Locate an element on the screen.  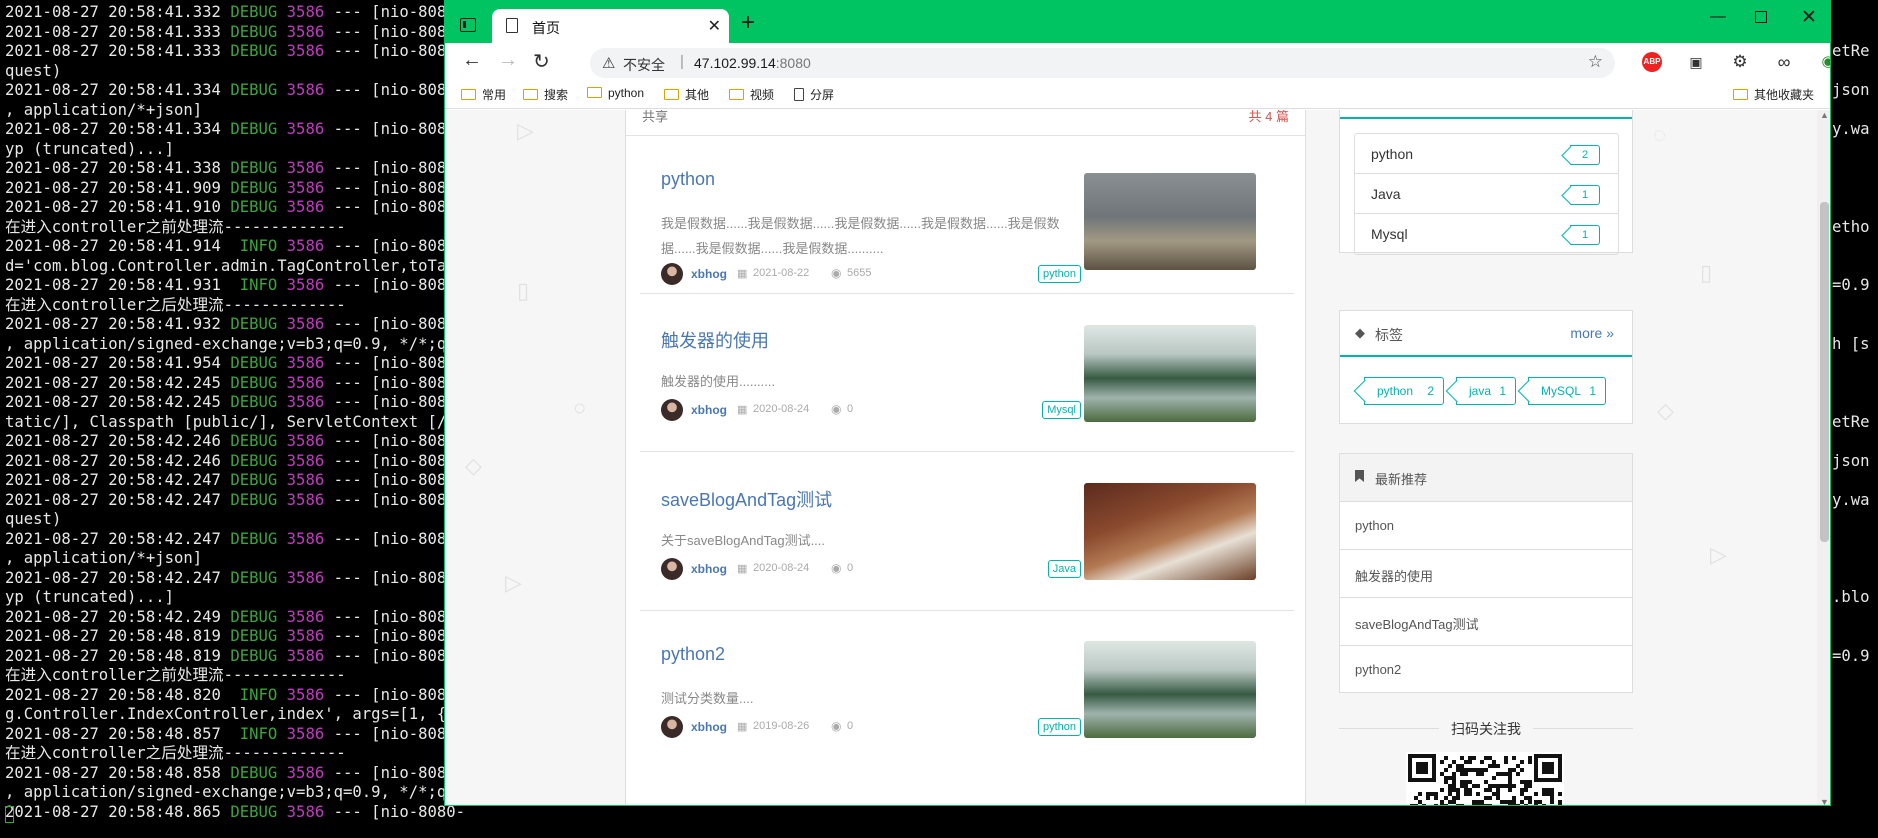
bookmark-folder: 其他 is located at coordinates (686, 94).